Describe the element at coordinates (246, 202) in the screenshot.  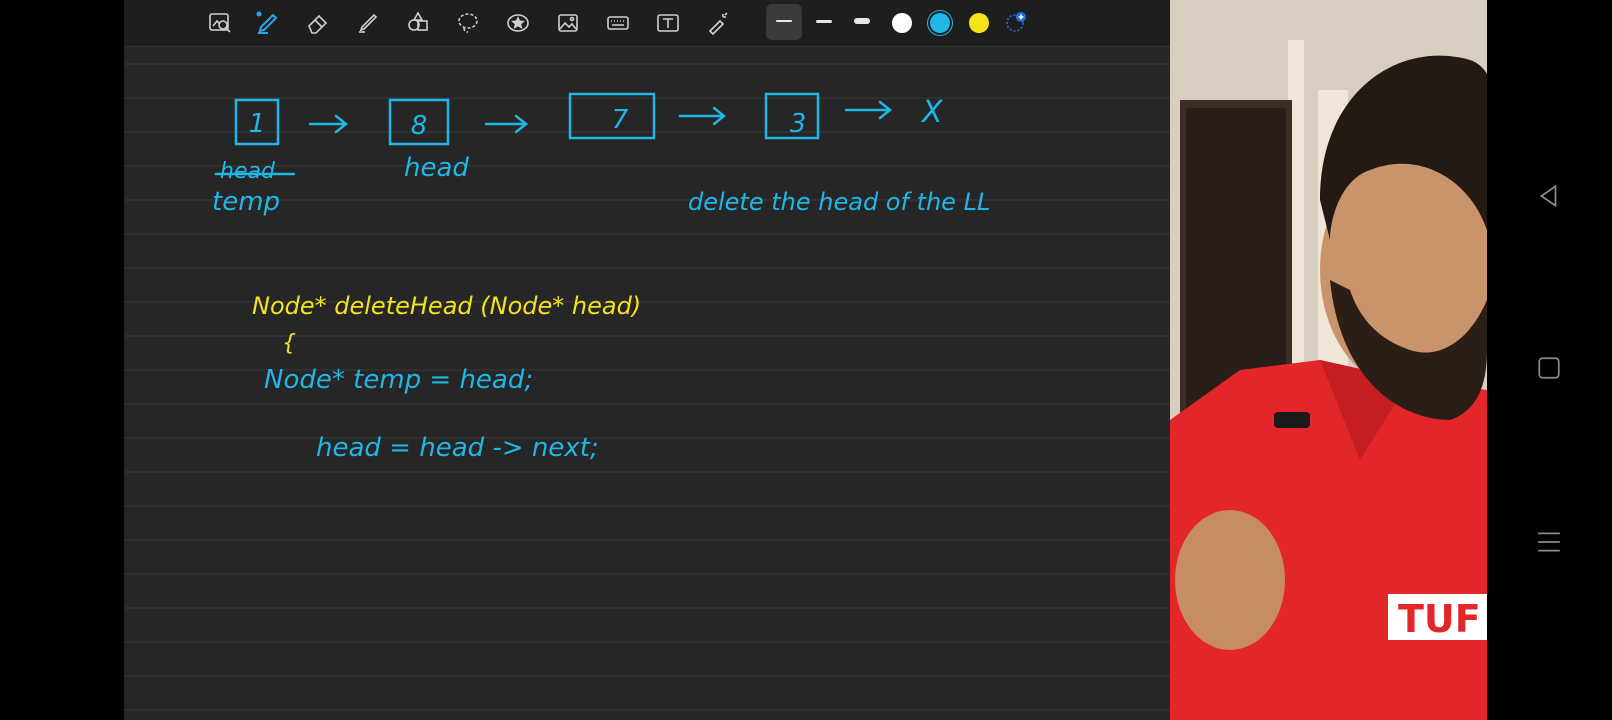
I see `label-temp: temp` at that location.